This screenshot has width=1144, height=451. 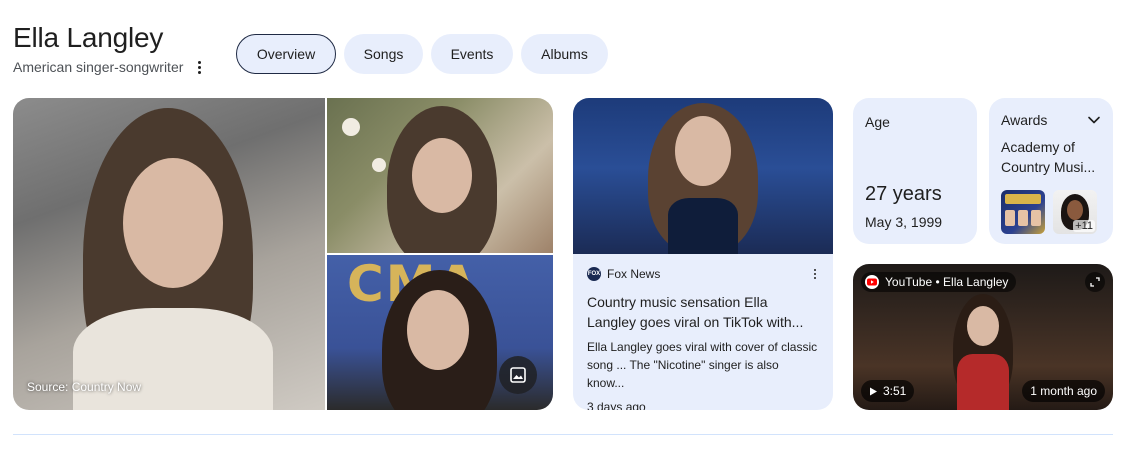 What do you see at coordinates (895, 391) in the screenshot?
I see `video-duration: 3:51` at bounding box center [895, 391].